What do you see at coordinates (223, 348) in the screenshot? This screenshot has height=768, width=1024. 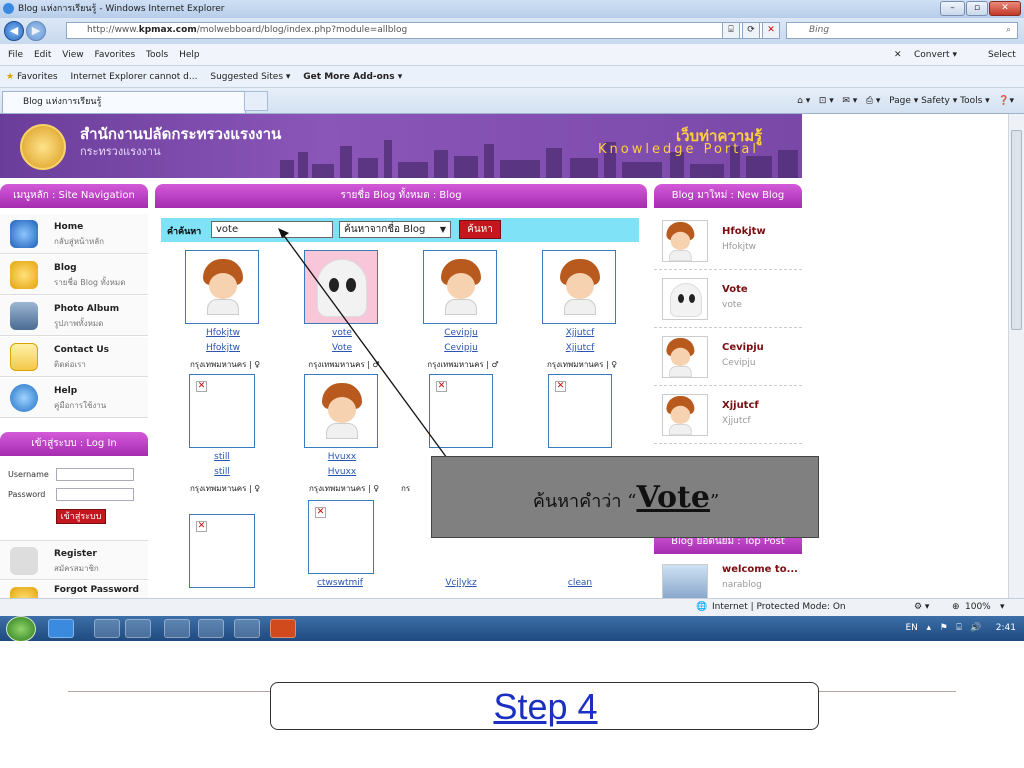 I see `blog-owner-link: Hfokjtw` at bounding box center [223, 348].